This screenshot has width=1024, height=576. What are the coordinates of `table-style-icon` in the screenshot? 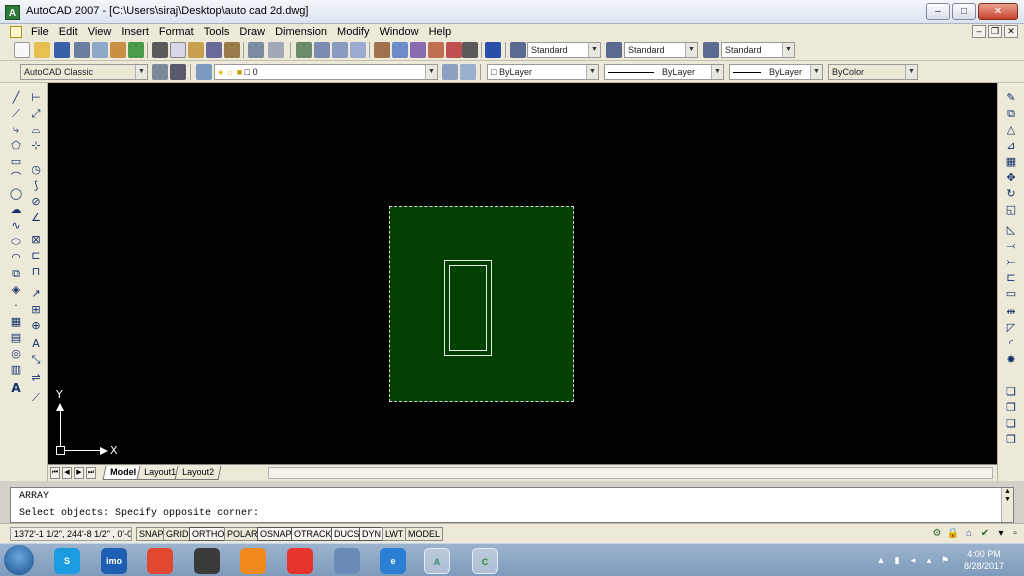 It's located at (711, 50).